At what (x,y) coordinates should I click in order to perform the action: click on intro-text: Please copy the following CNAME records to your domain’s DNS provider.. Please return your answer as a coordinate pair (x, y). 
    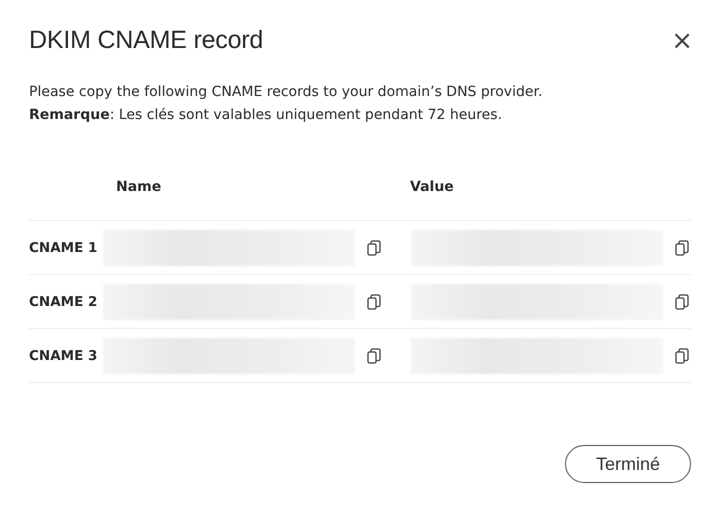
    Looking at the image, I should click on (286, 92).